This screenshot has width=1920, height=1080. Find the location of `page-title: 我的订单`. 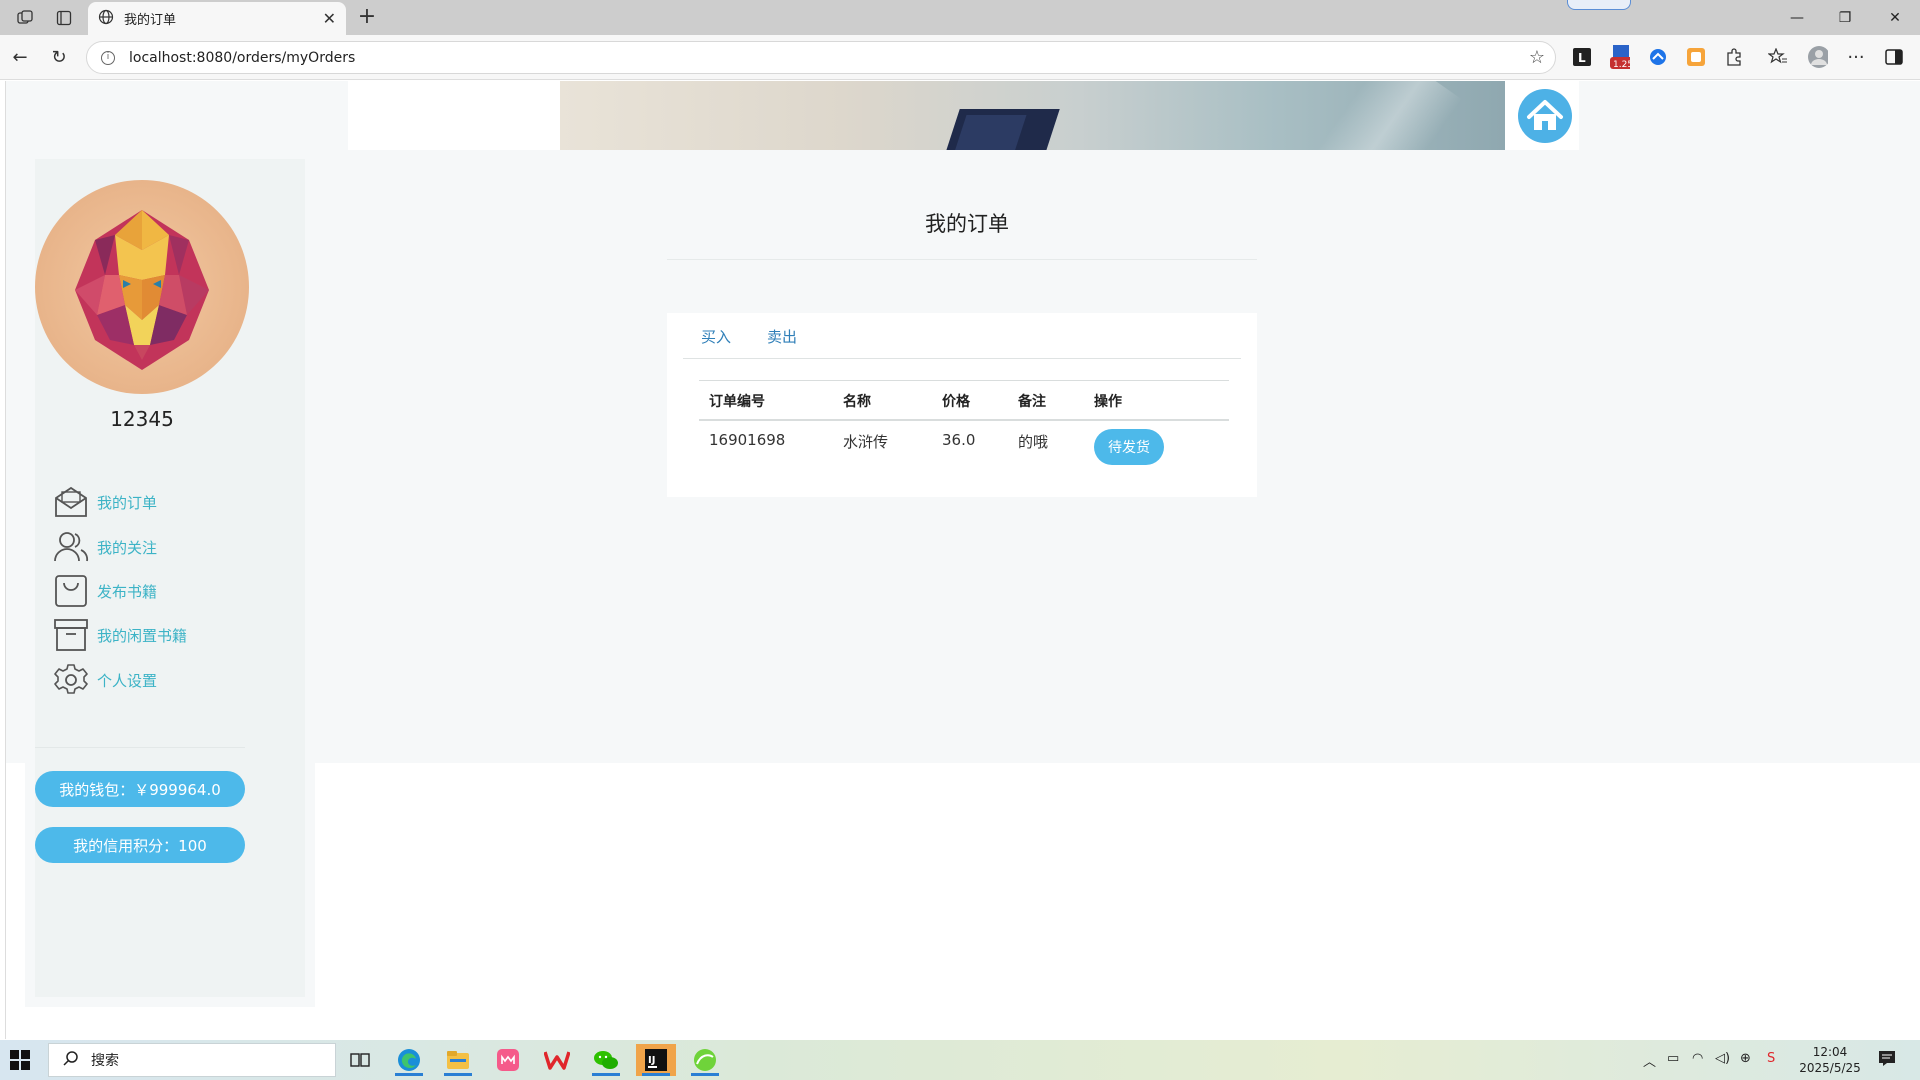

page-title: 我的订单 is located at coordinates (967, 224).